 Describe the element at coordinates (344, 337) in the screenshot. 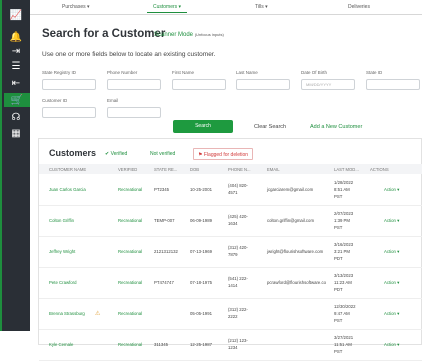

I see `last-modified-date: 3/27/2021` at that location.